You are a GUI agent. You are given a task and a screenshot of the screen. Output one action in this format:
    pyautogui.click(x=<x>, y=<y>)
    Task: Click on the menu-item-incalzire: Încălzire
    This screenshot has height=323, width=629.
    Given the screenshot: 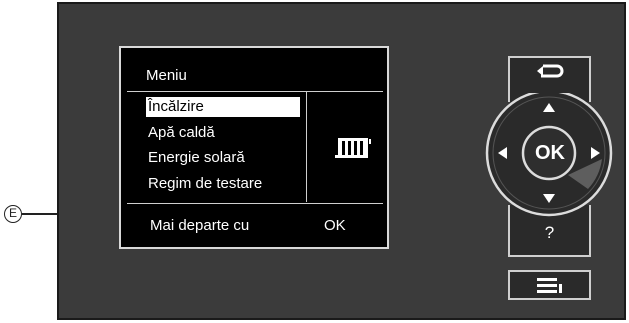 What is the action you would take?
    pyautogui.click(x=223, y=107)
    